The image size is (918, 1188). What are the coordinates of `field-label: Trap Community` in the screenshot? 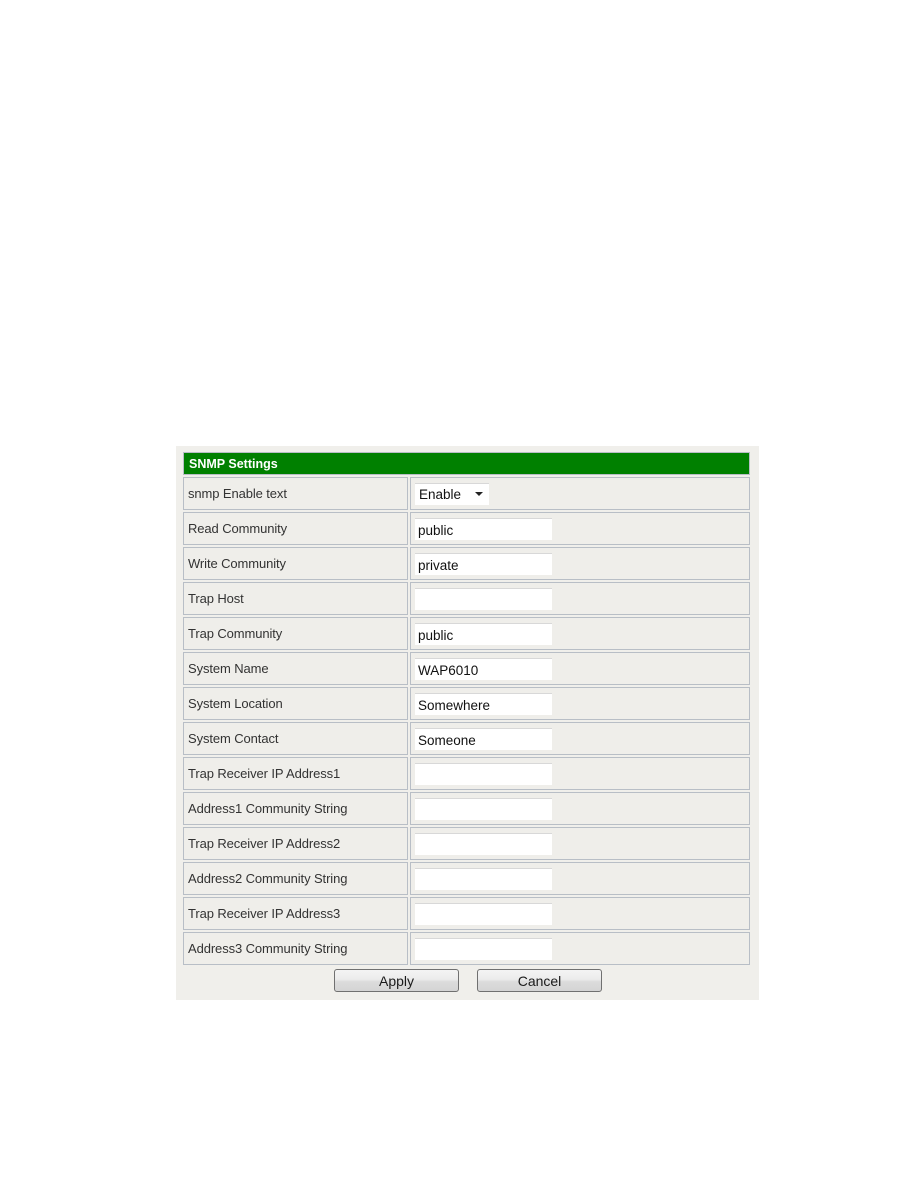 It's located at (295, 633).